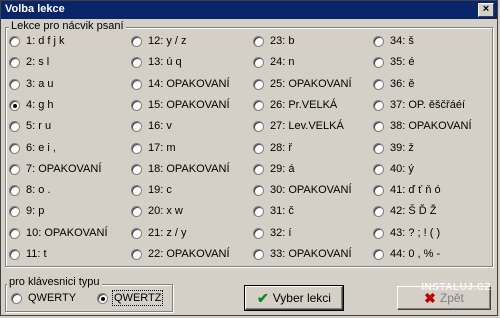 The width and height of the screenshot is (500, 318). What do you see at coordinates (419, 105) in the screenshot?
I see `lesson-option: 37: OP. ěščřáéí` at bounding box center [419, 105].